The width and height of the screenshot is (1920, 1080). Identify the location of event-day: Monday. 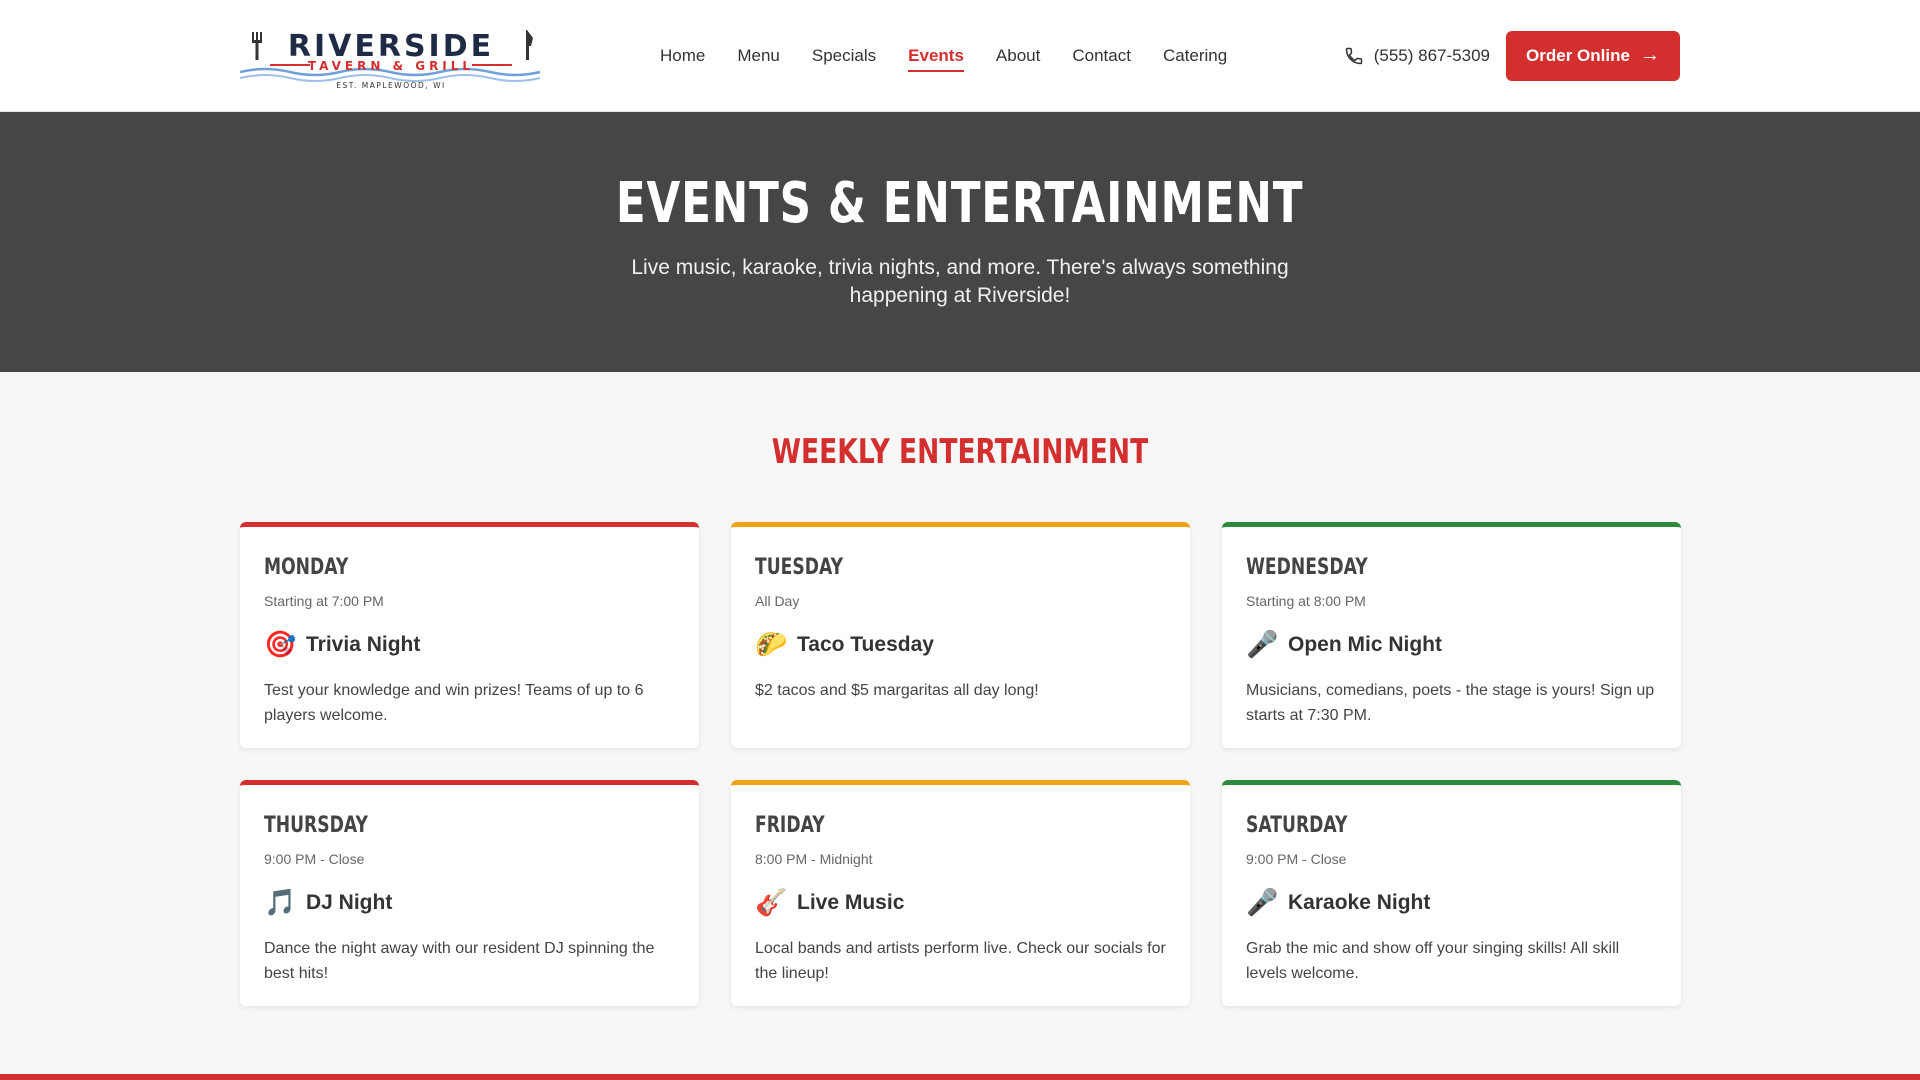
(306, 567).